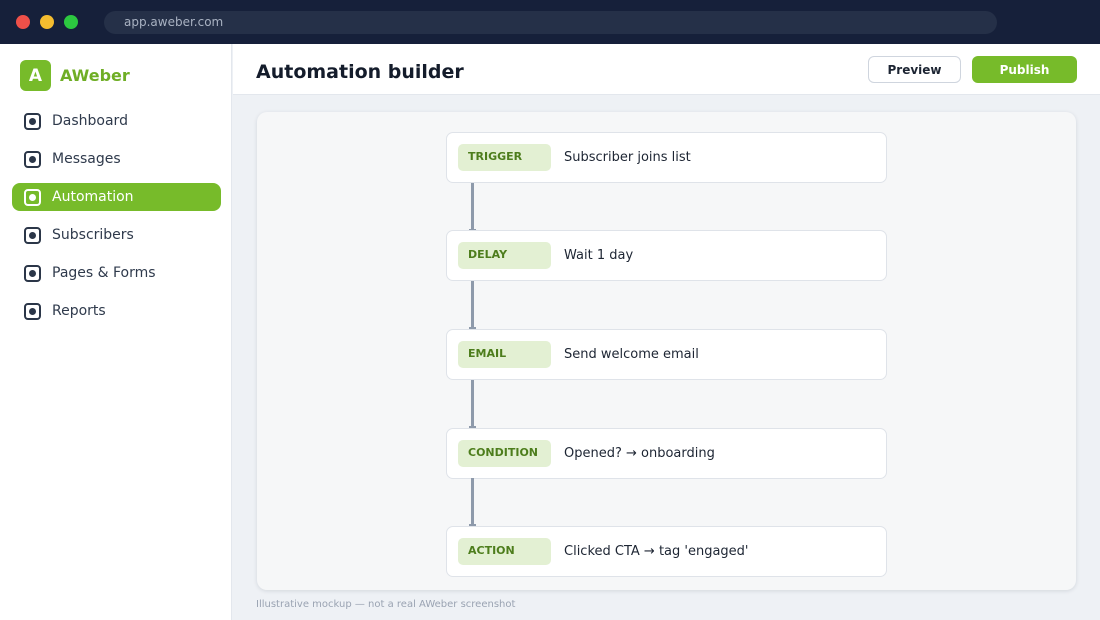  What do you see at coordinates (504, 354) in the screenshot?
I see `step-type-badge: EMAIL` at bounding box center [504, 354].